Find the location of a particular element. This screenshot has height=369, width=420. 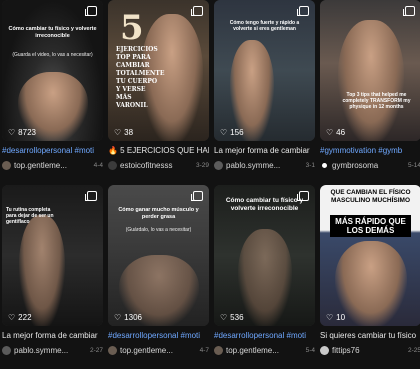

video-meta: top.gentleme... 4-7 is located at coordinates (158, 350).